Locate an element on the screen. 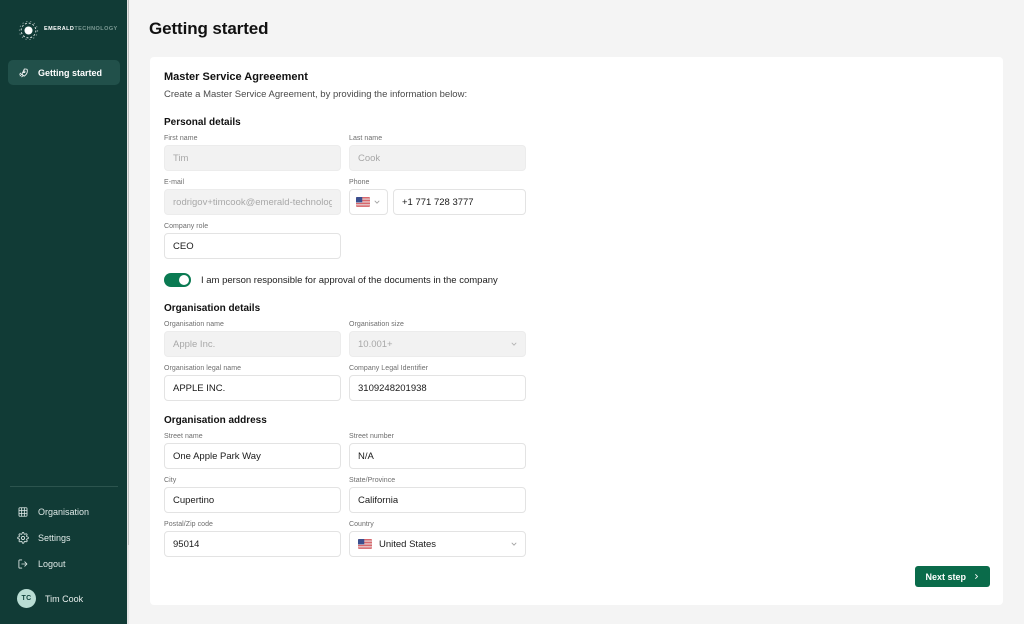 The height and width of the screenshot is (624, 1024). field-value: CEO is located at coordinates (183, 246).